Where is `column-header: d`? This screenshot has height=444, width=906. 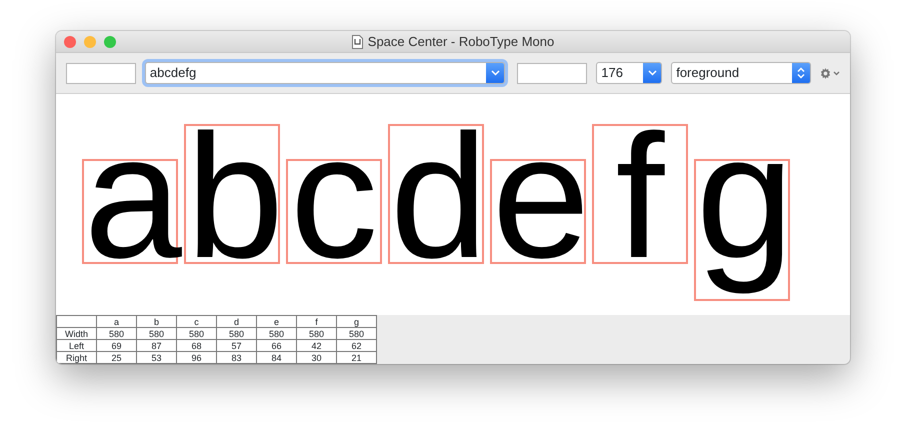 column-header: d is located at coordinates (236, 322).